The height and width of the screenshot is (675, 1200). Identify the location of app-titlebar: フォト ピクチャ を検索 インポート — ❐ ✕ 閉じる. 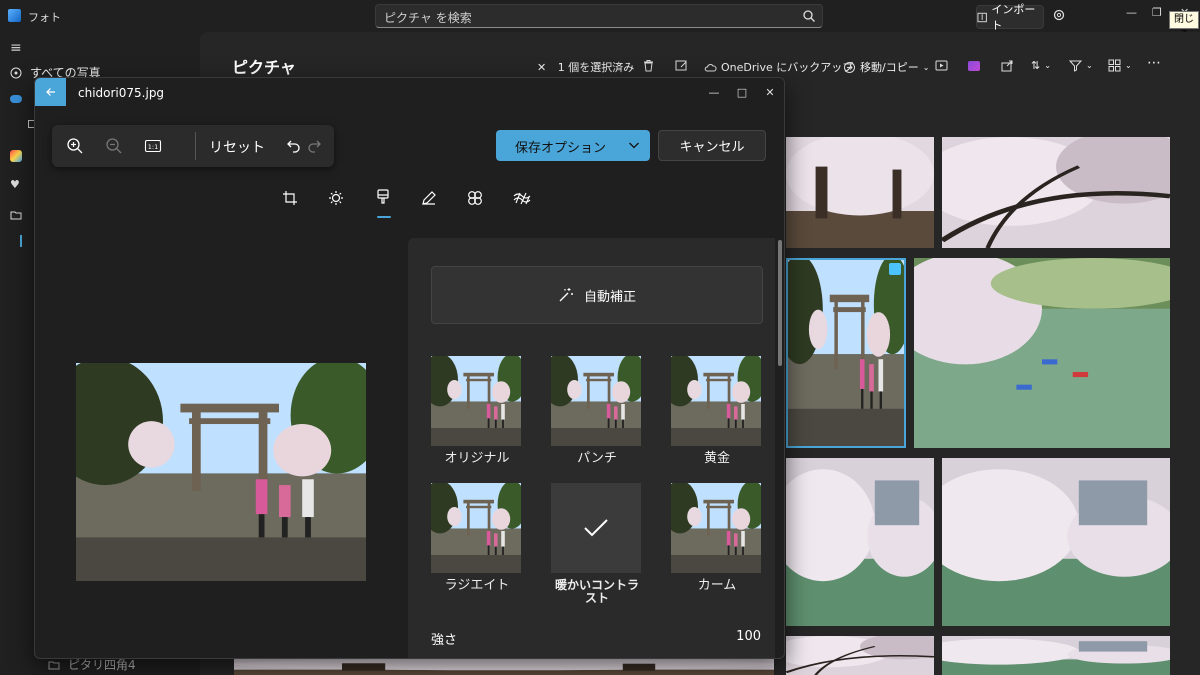
(600, 20).